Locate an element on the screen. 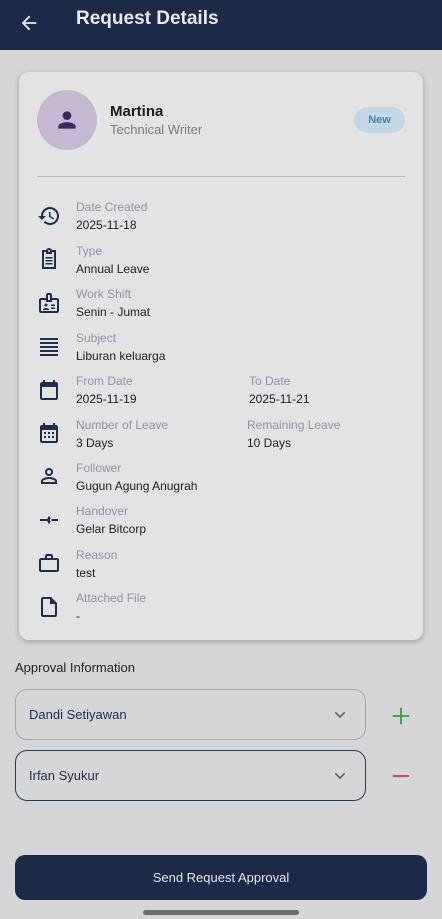  from-date-value: 2025-11-19 is located at coordinates (106, 399).